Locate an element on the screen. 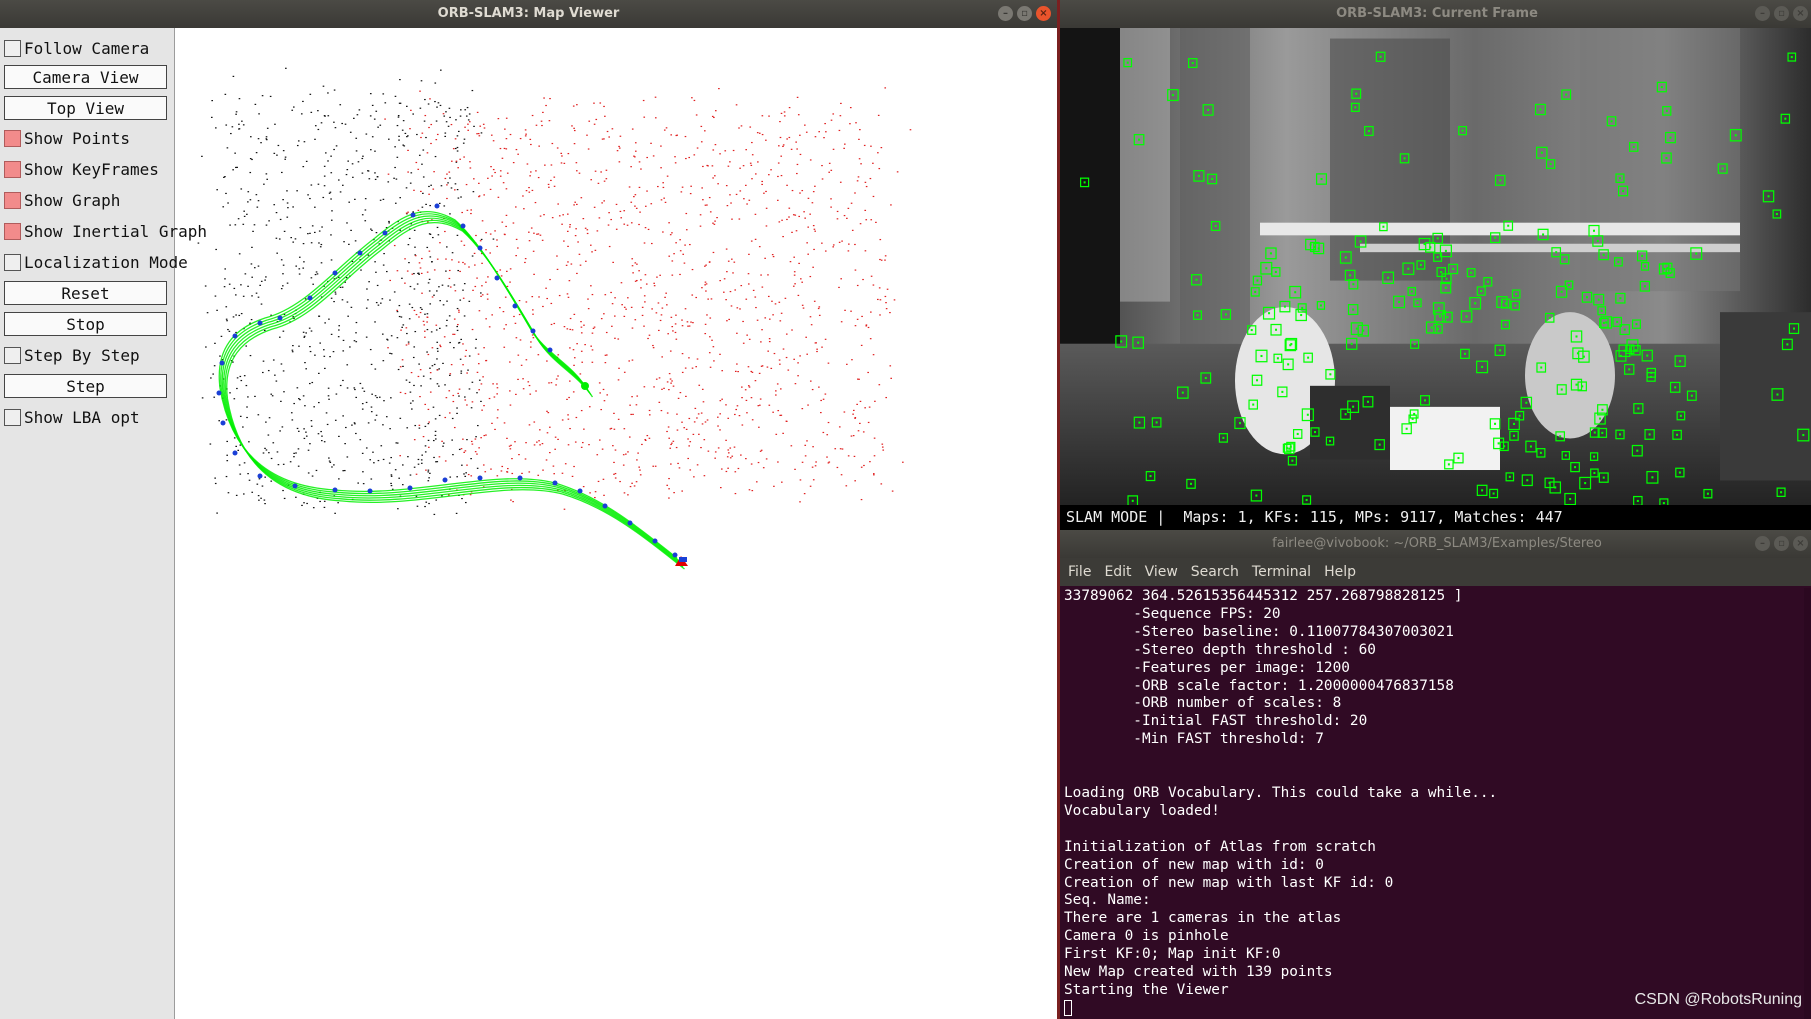  show-graph-toggle: Show Graph is located at coordinates (62, 200).